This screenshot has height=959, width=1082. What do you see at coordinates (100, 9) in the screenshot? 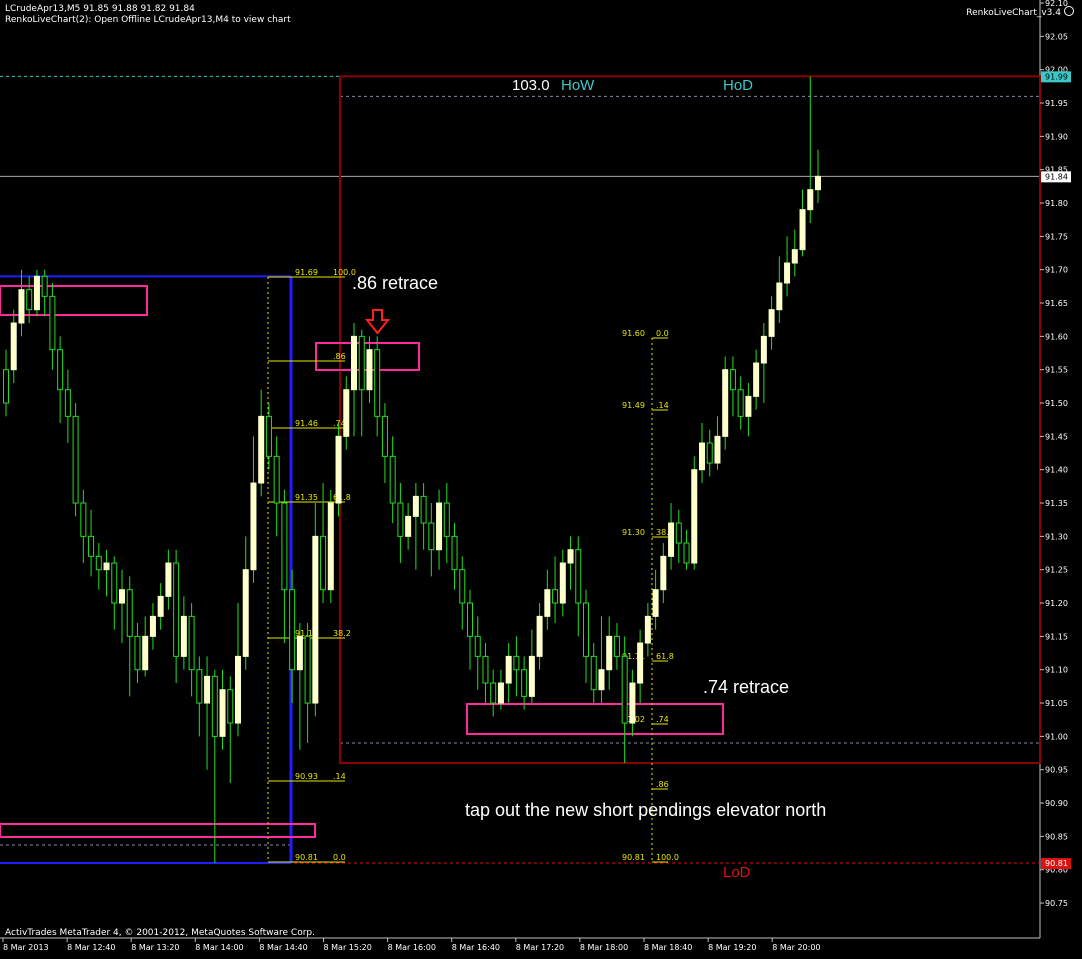
I see `symbol-ohlc-line: LCrudeApr13,M5 91.85 91.88 91.82 91.84` at bounding box center [100, 9].